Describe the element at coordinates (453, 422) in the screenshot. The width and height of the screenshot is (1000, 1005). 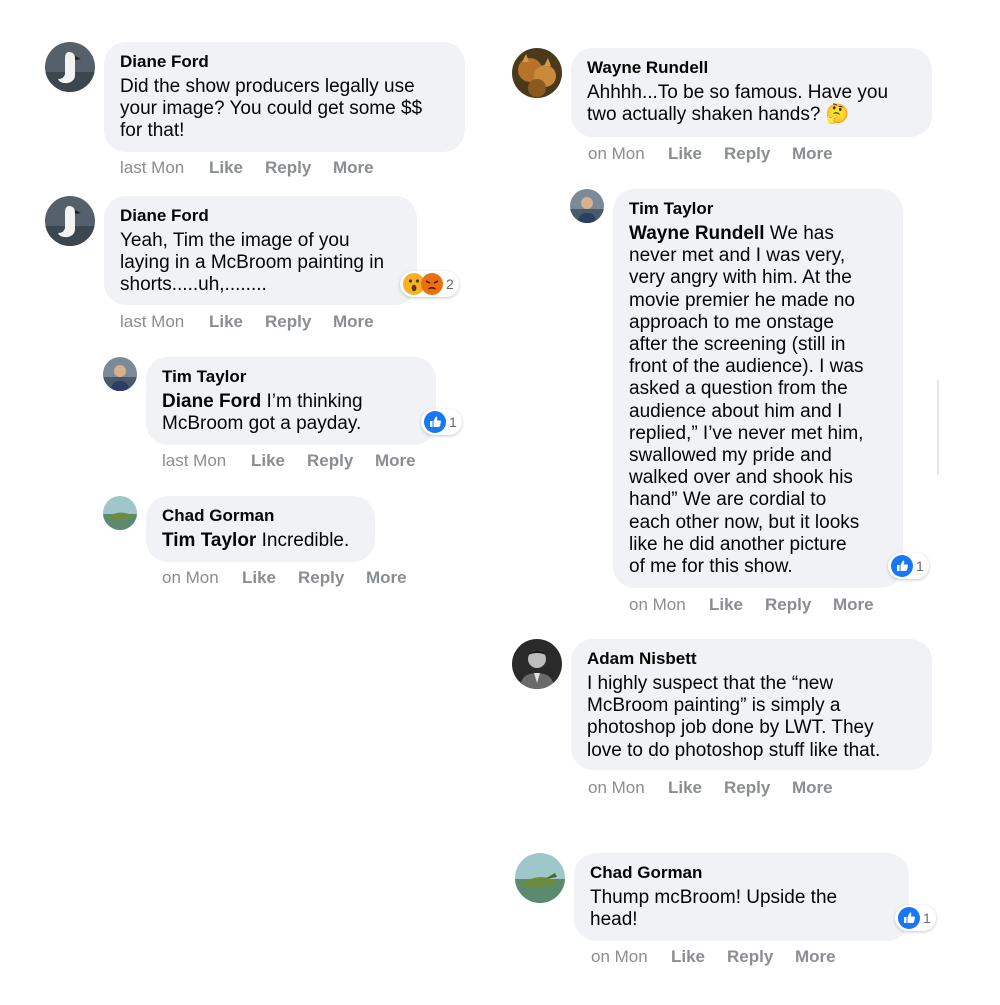
I see `reaction-count: 1` at that location.